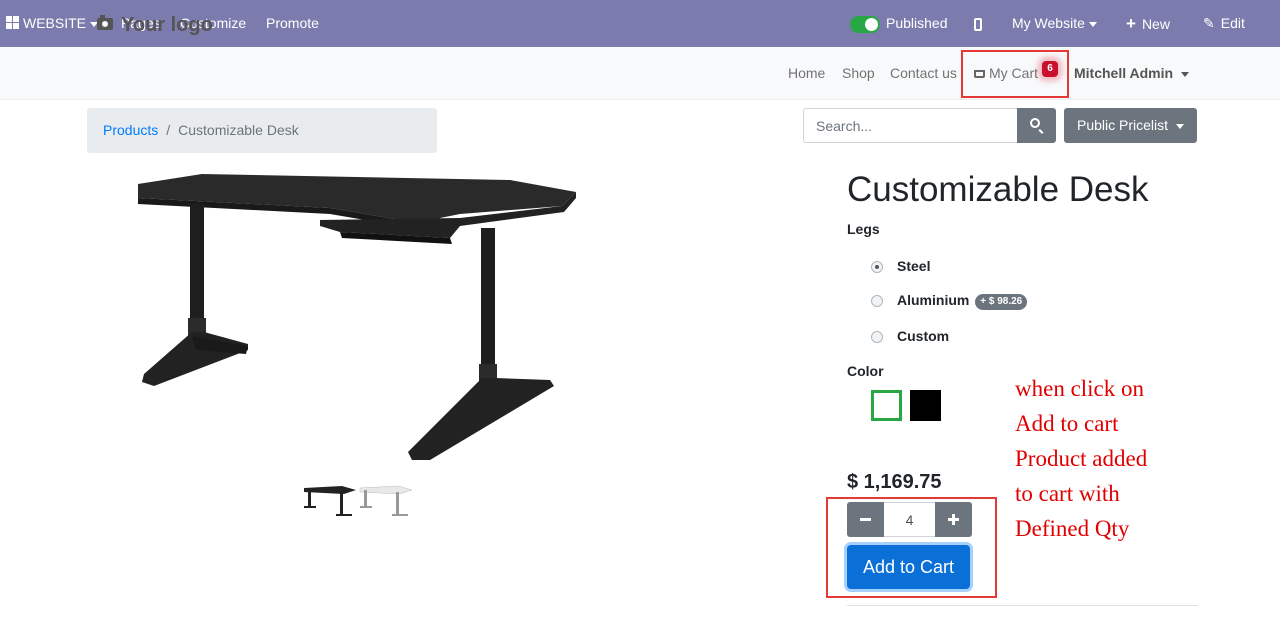 The height and width of the screenshot is (636, 1280). Describe the element at coordinates (1072, 528) in the screenshot. I see `annotation-line: Defined Qty` at that location.